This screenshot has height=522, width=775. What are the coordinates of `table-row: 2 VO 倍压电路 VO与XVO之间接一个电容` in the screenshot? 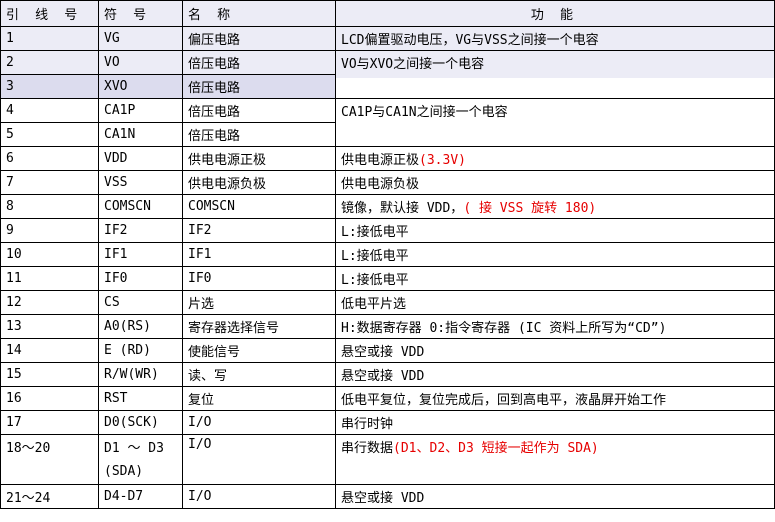 It's located at (387, 74).